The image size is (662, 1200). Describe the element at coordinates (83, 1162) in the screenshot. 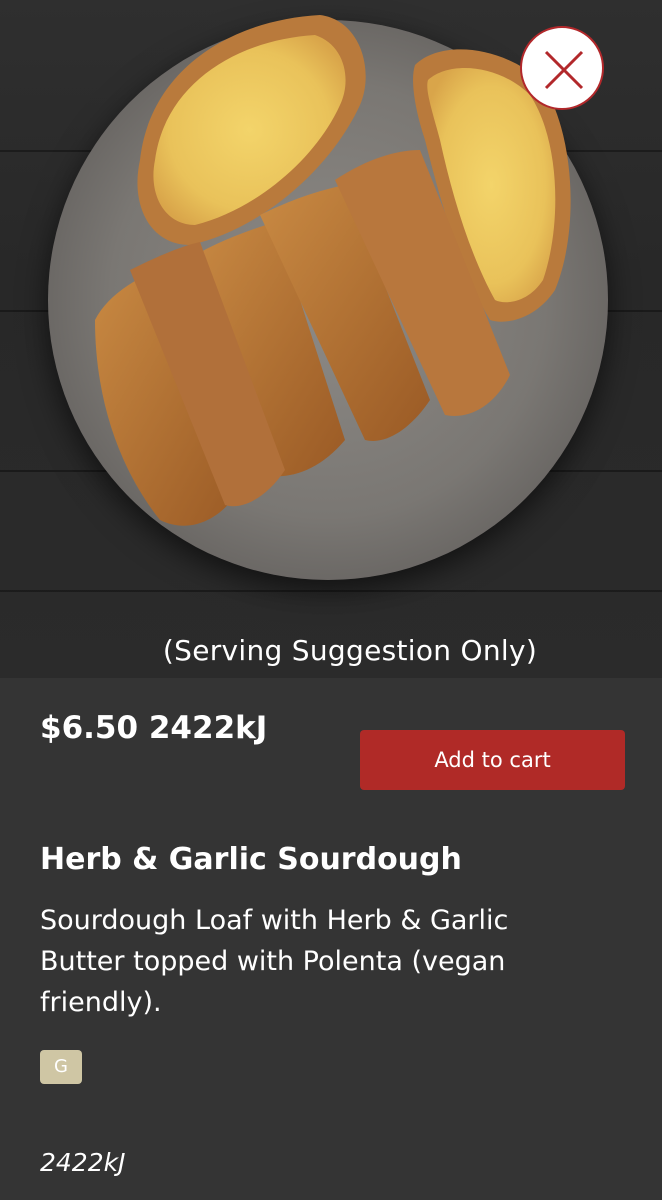

I see `energy-footer: 2422kJ` at that location.